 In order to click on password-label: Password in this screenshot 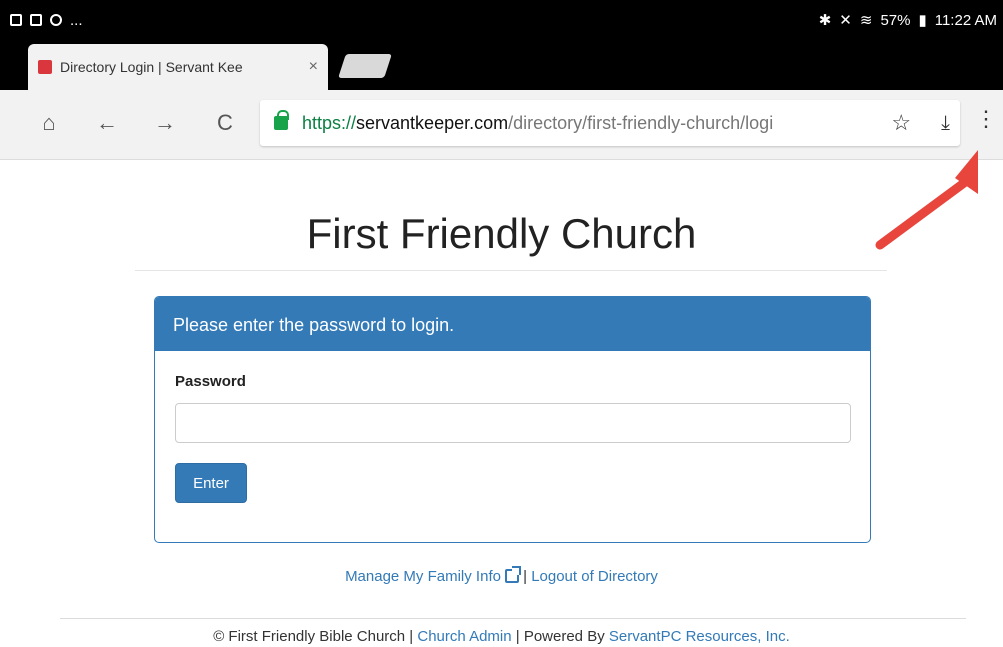, I will do `click(210, 381)`.